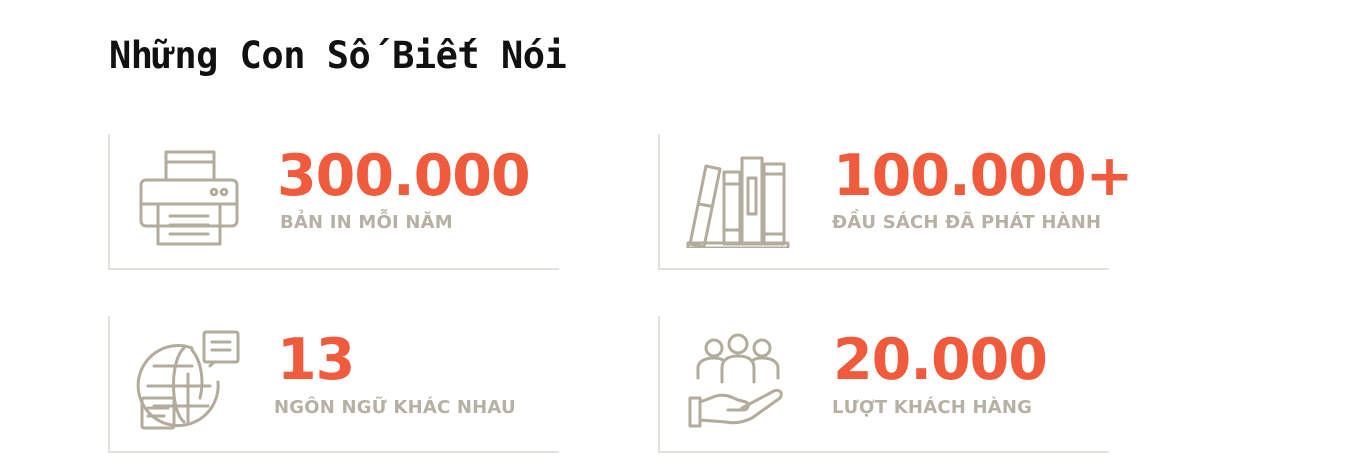 Image resolution: width=1367 pixels, height=467 pixels. What do you see at coordinates (967, 222) in the screenshot?
I see `stat-label: ĐẦU SÁCH ĐÃ PHÁT HÀNH` at bounding box center [967, 222].